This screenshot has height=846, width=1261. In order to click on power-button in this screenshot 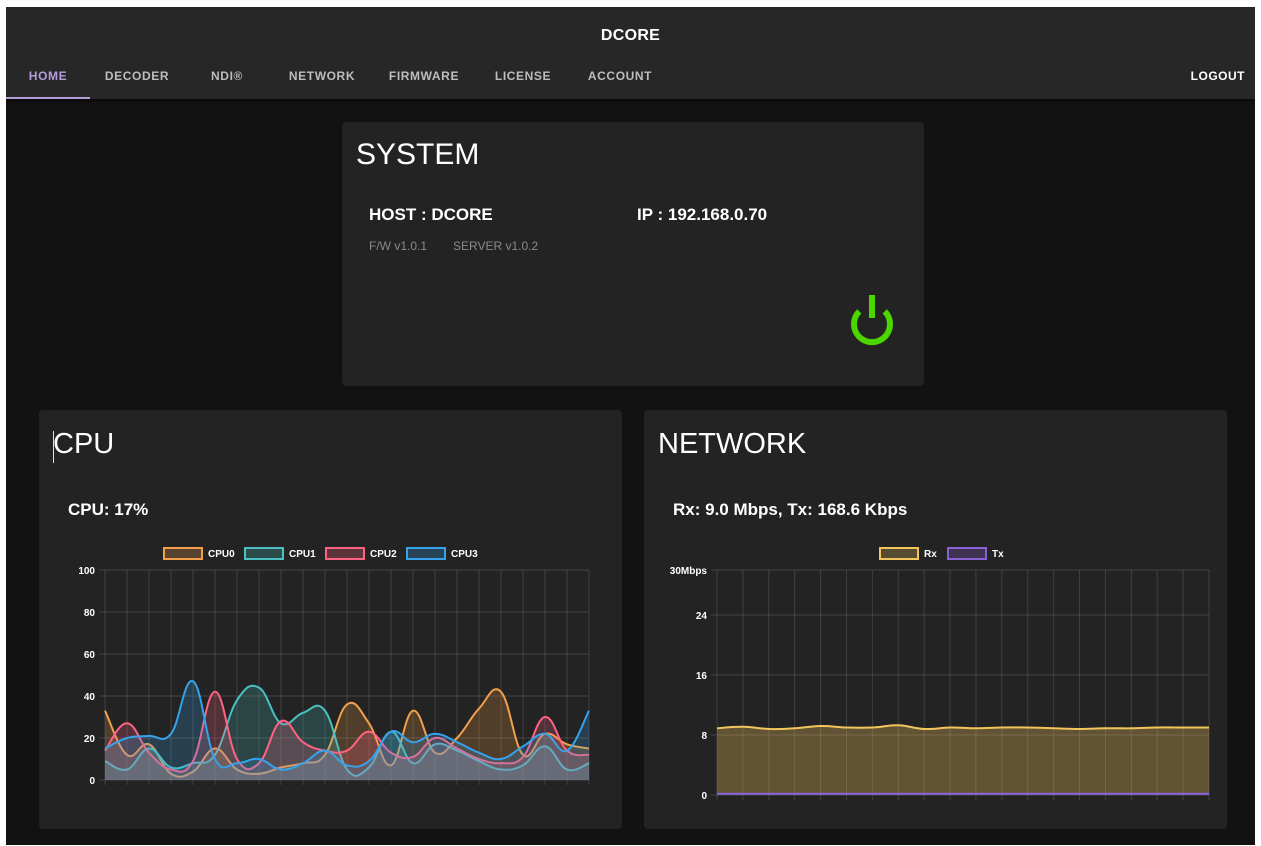, I will do `click(872, 322)`.